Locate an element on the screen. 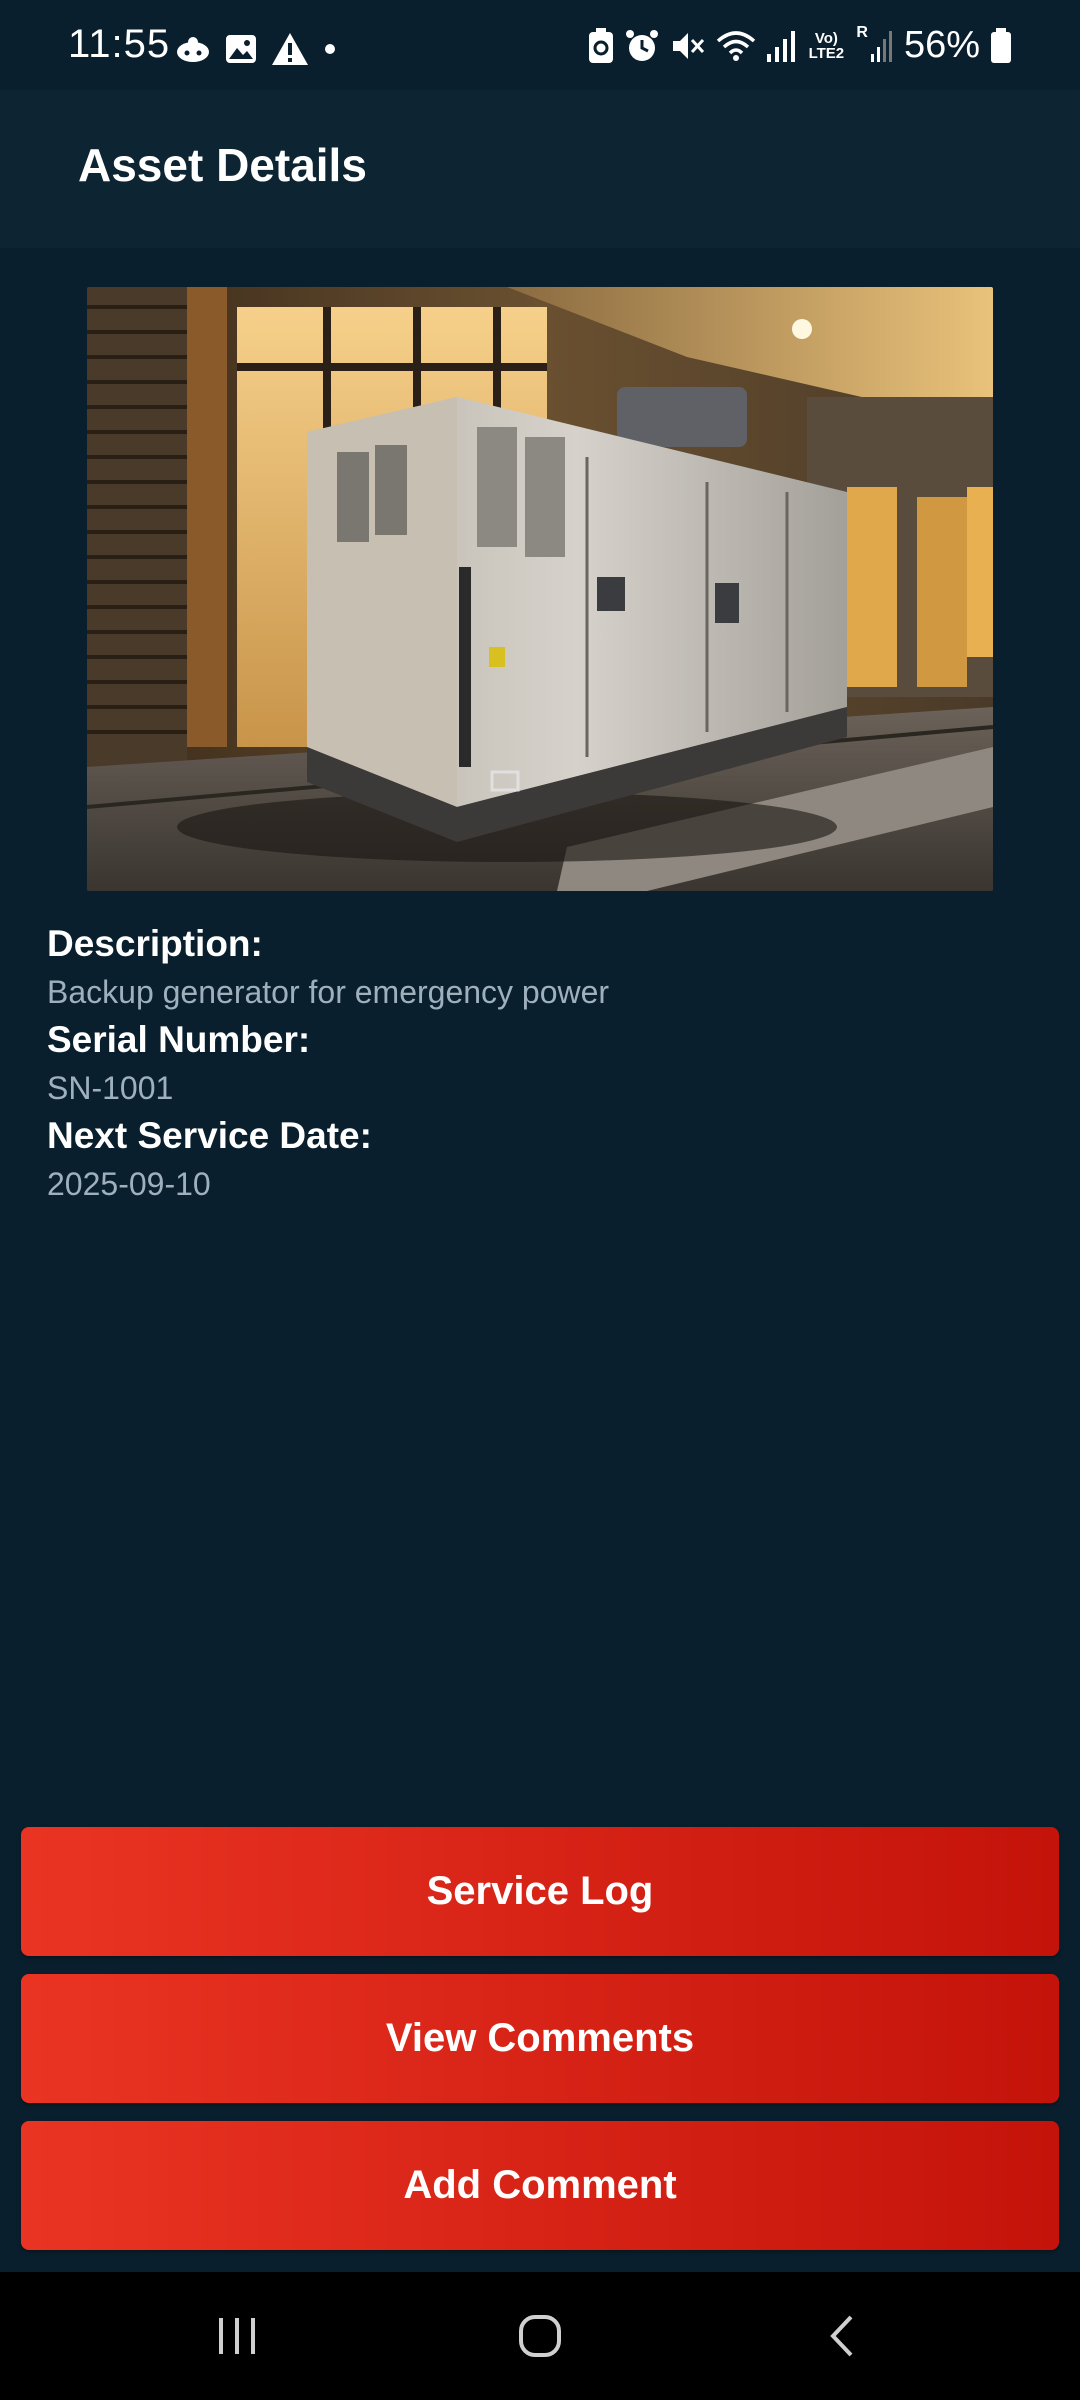  home-icon is located at coordinates (540, 2336).